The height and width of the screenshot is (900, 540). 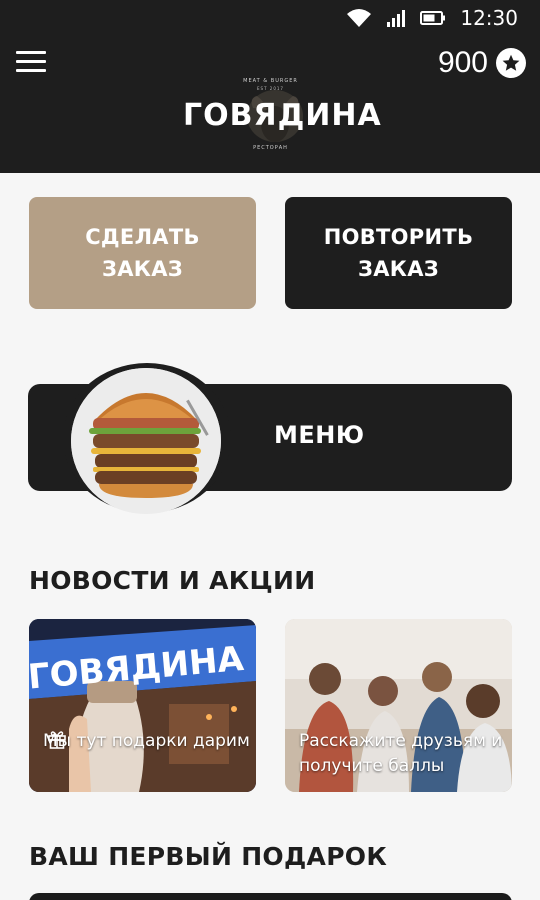 I want to click on signal-icon, so click(x=396, y=18).